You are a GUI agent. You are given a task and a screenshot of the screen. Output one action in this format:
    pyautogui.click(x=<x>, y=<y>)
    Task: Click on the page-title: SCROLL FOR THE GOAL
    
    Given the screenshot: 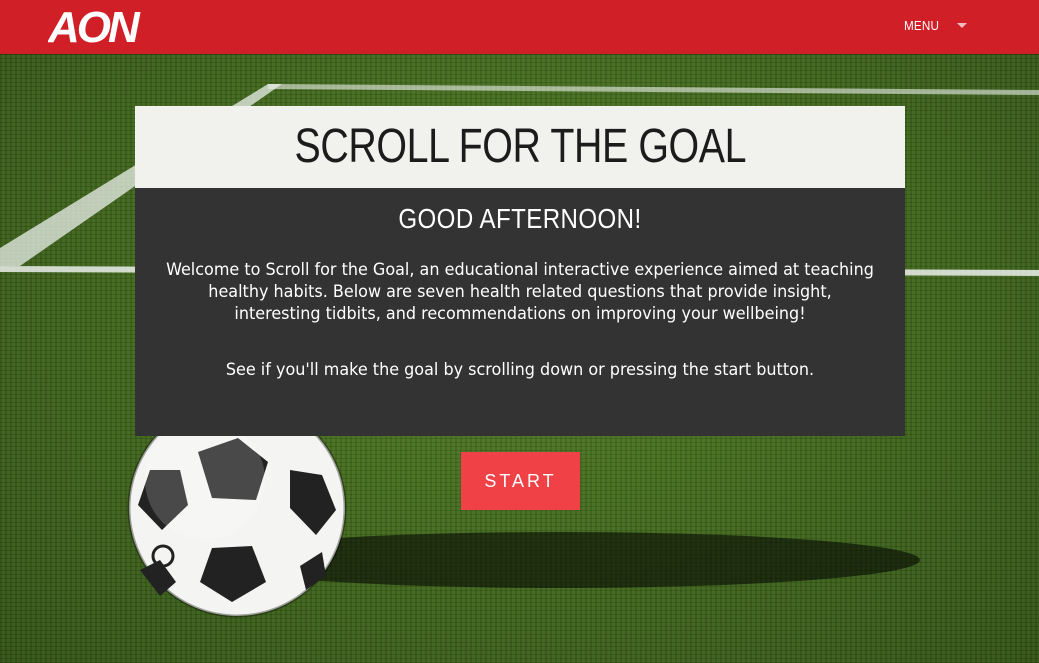 What is the action you would take?
    pyautogui.click(x=520, y=146)
    